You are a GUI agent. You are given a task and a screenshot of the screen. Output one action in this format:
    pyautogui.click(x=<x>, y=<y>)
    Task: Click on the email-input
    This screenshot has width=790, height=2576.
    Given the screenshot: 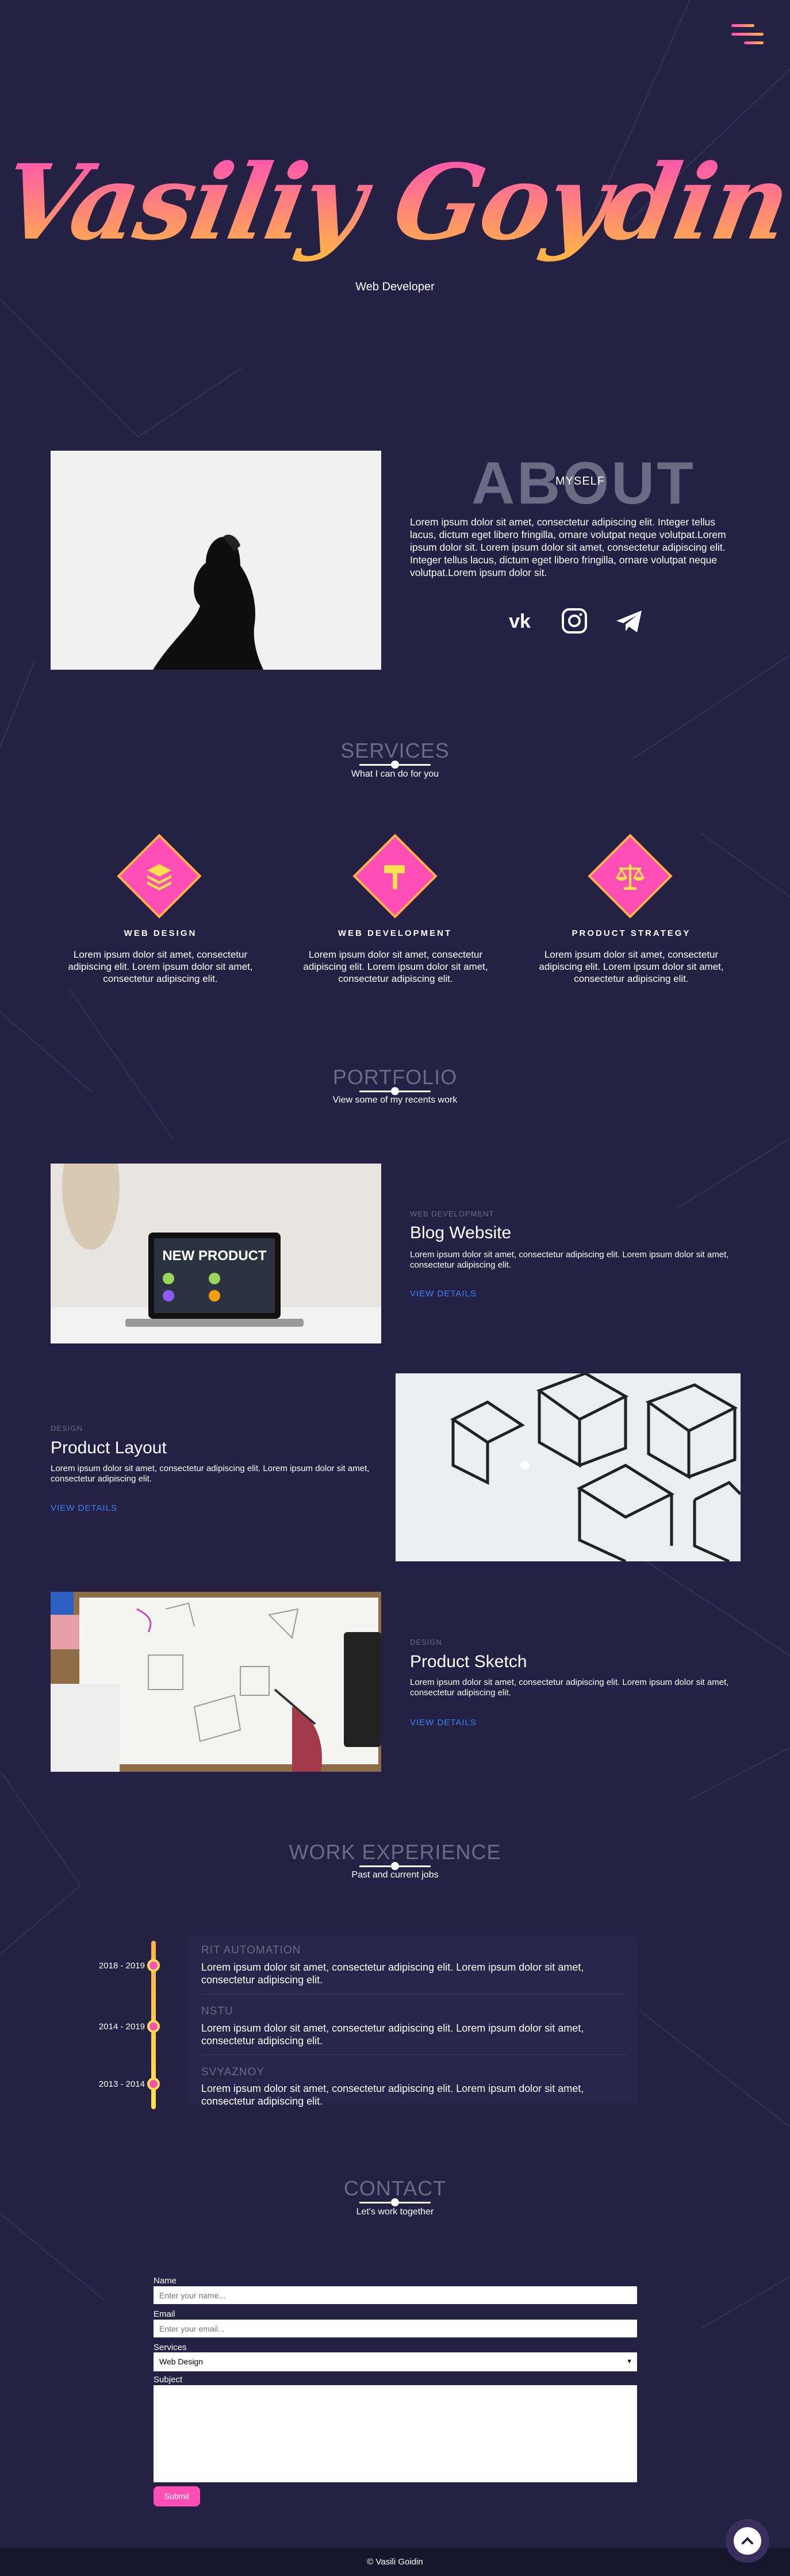 What is the action you would take?
    pyautogui.click(x=395, y=2328)
    